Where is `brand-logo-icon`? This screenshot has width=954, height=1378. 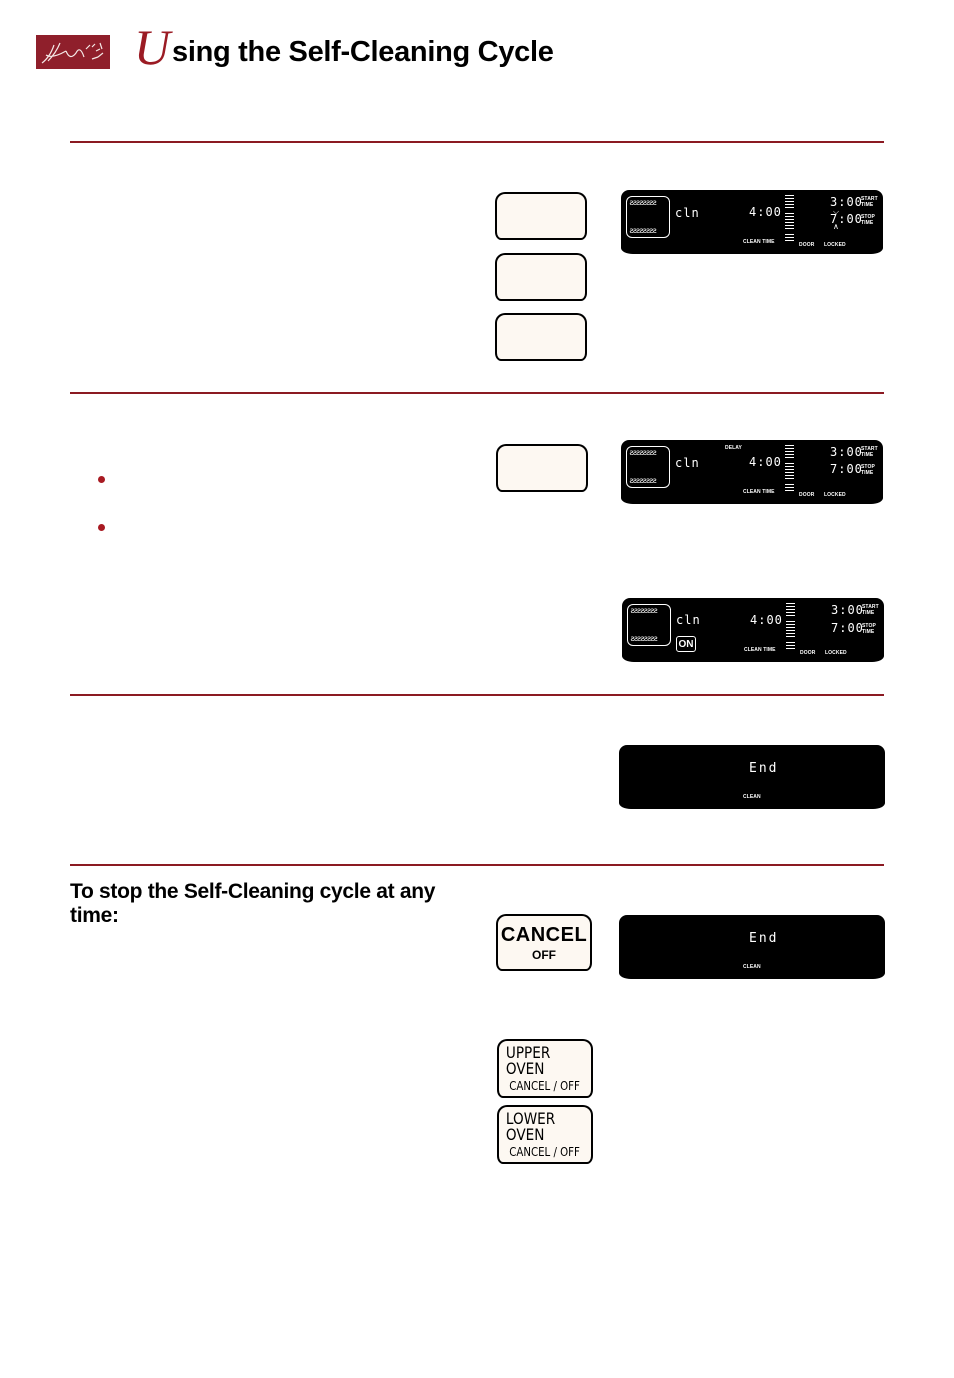
brand-logo-icon is located at coordinates (73, 52).